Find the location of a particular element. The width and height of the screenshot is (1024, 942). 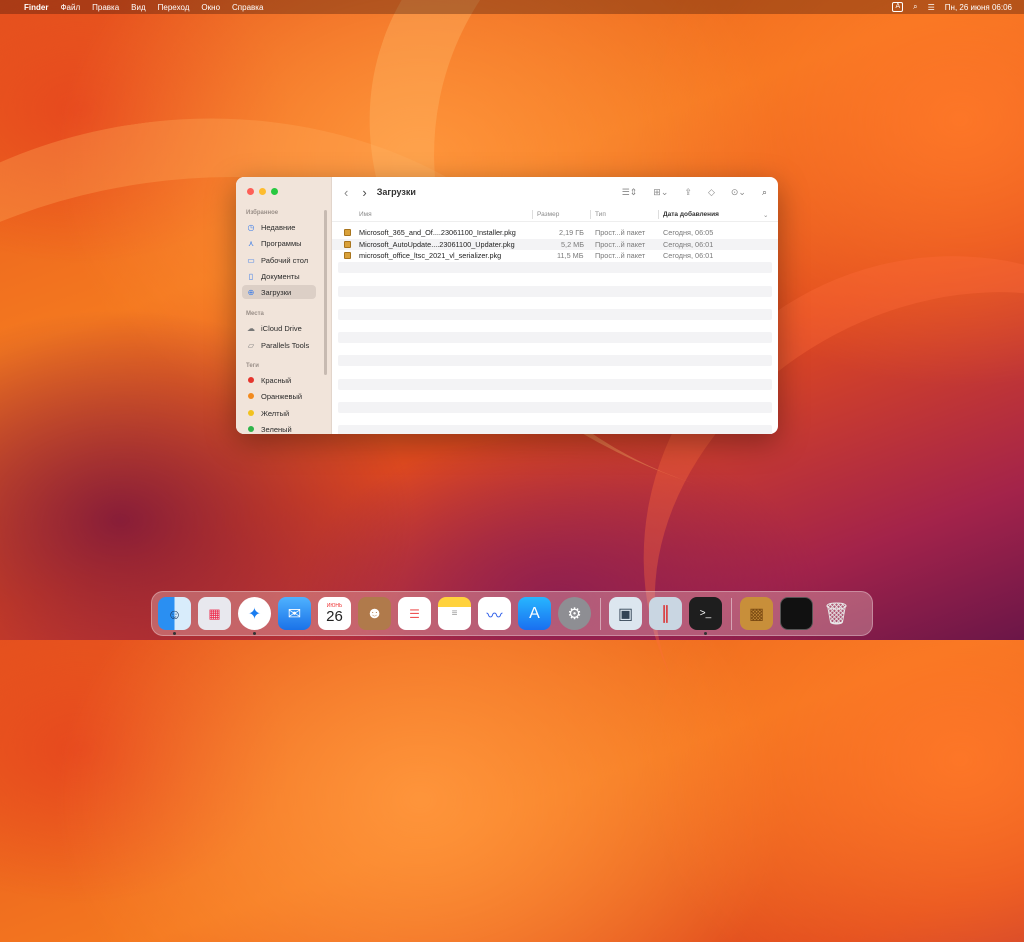

sidebar-item-downloads: ⊕ Загрузки is located at coordinates (279, 292).